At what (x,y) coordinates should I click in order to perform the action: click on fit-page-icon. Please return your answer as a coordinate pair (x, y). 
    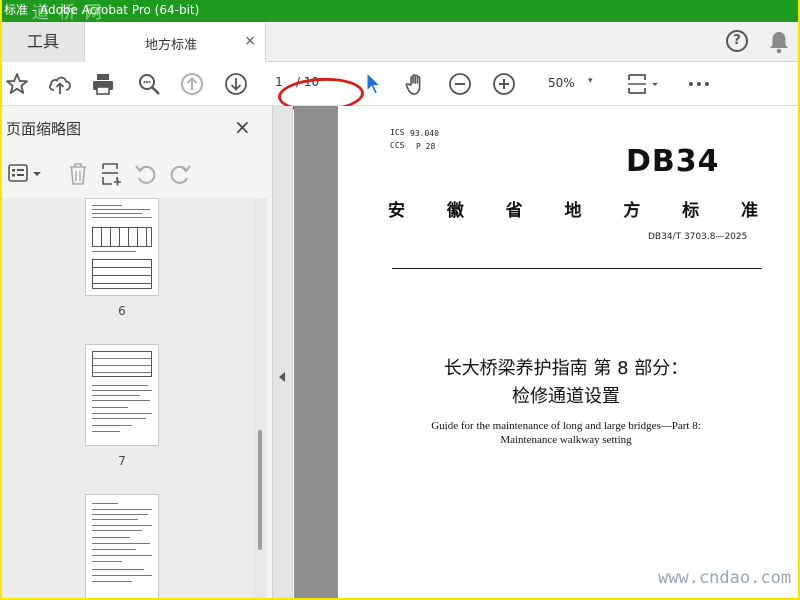
    Looking at the image, I should click on (643, 84).